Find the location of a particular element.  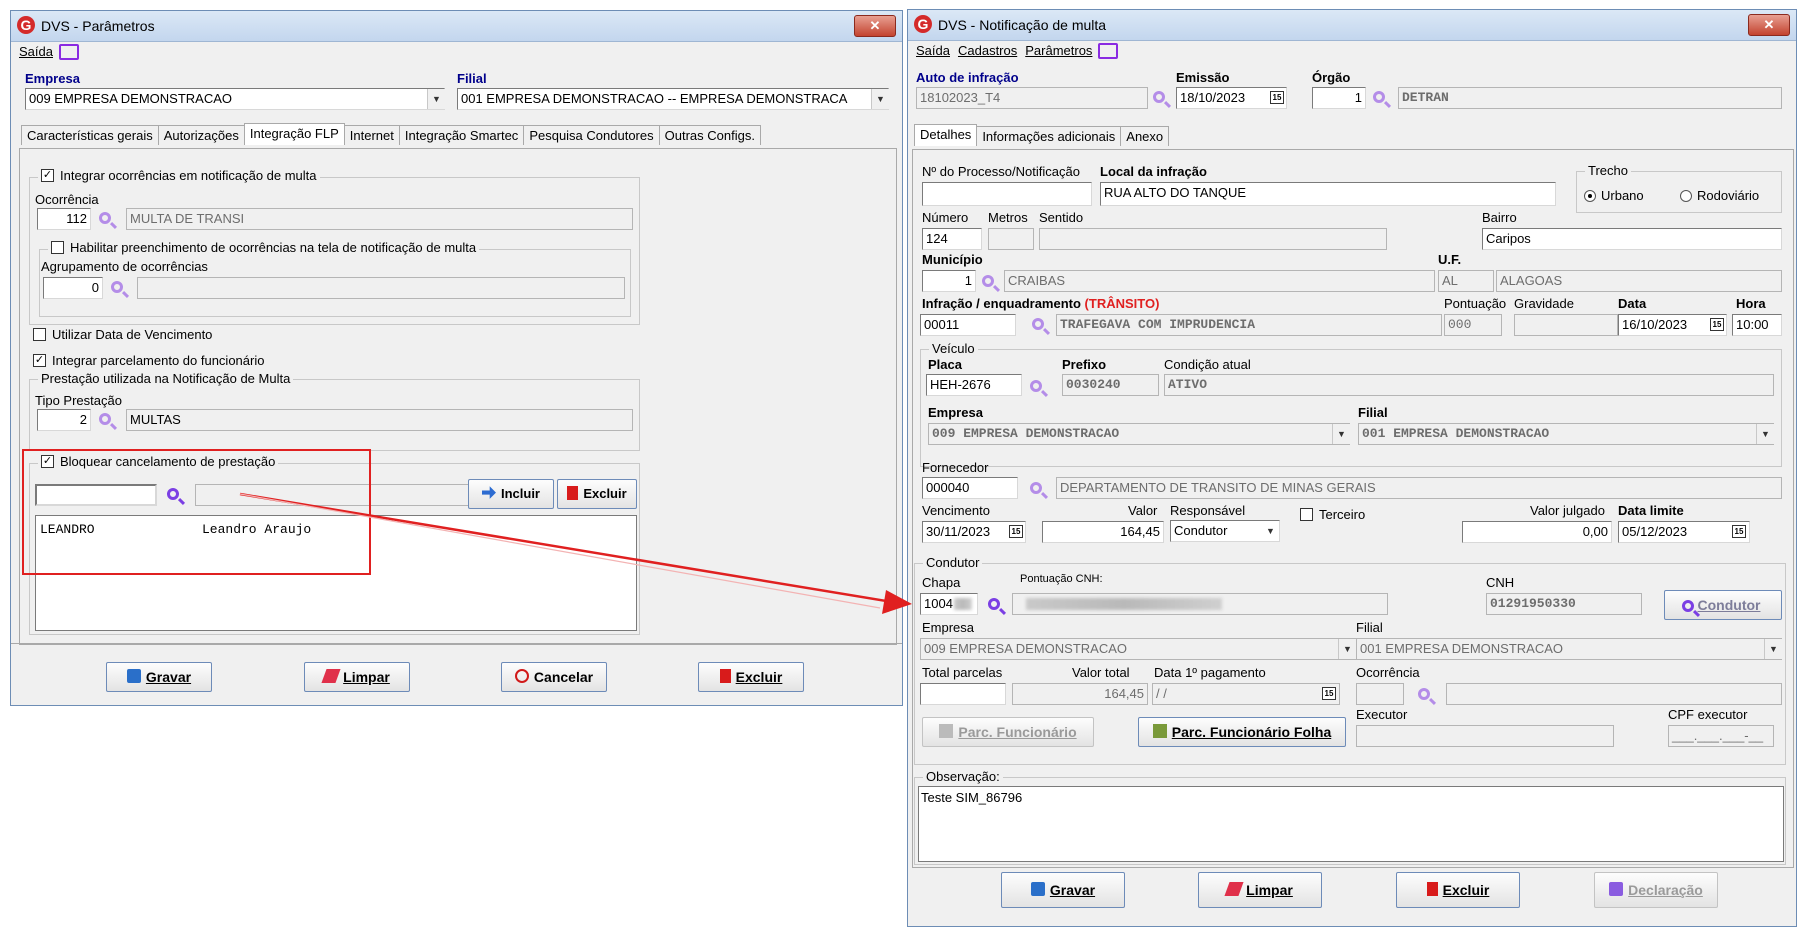

annotation-arrow is located at coordinates (575, 553).